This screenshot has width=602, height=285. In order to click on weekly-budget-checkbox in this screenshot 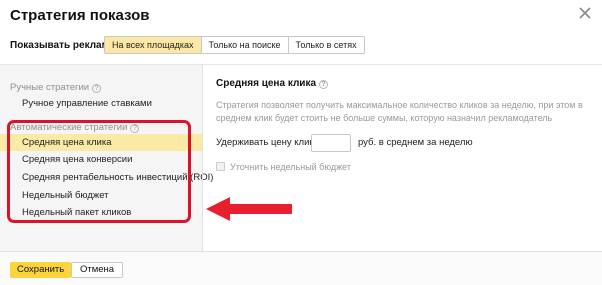, I will do `click(220, 166)`.